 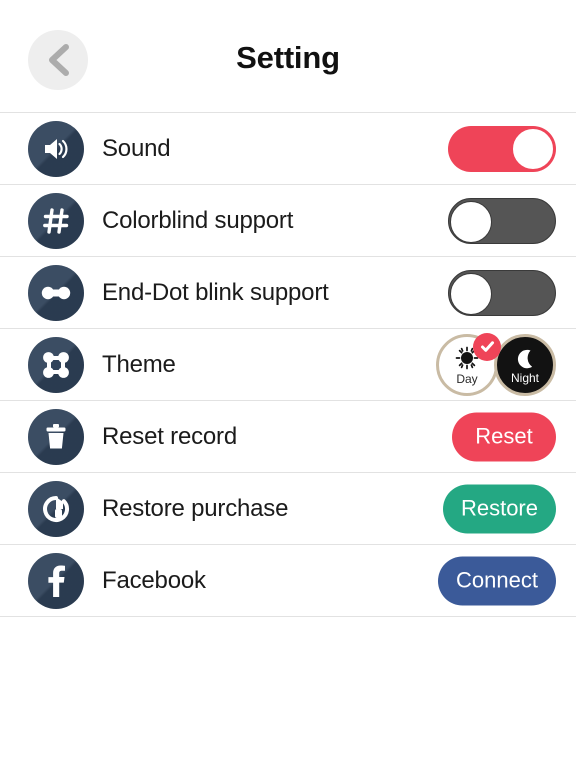 What do you see at coordinates (487, 346) in the screenshot?
I see `check-icon` at bounding box center [487, 346].